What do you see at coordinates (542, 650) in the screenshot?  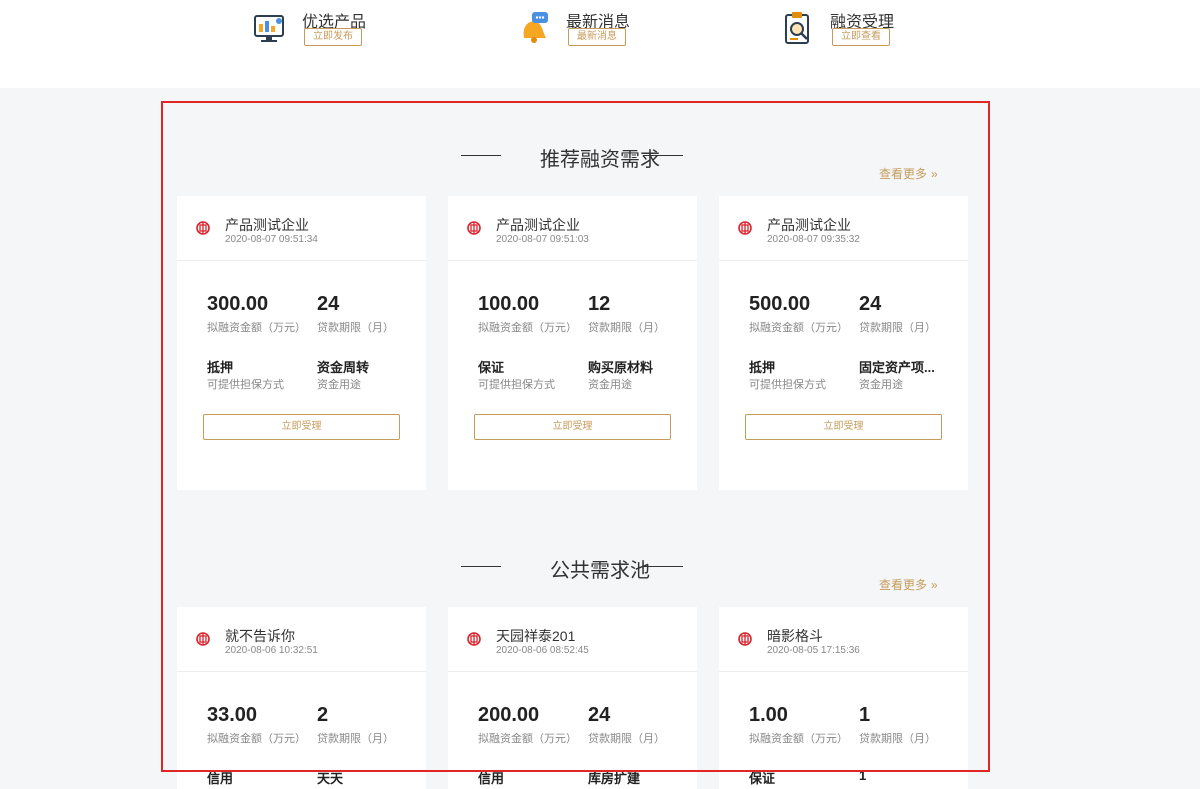 I see `publish-time: 2020-08-06 08:52:45` at bounding box center [542, 650].